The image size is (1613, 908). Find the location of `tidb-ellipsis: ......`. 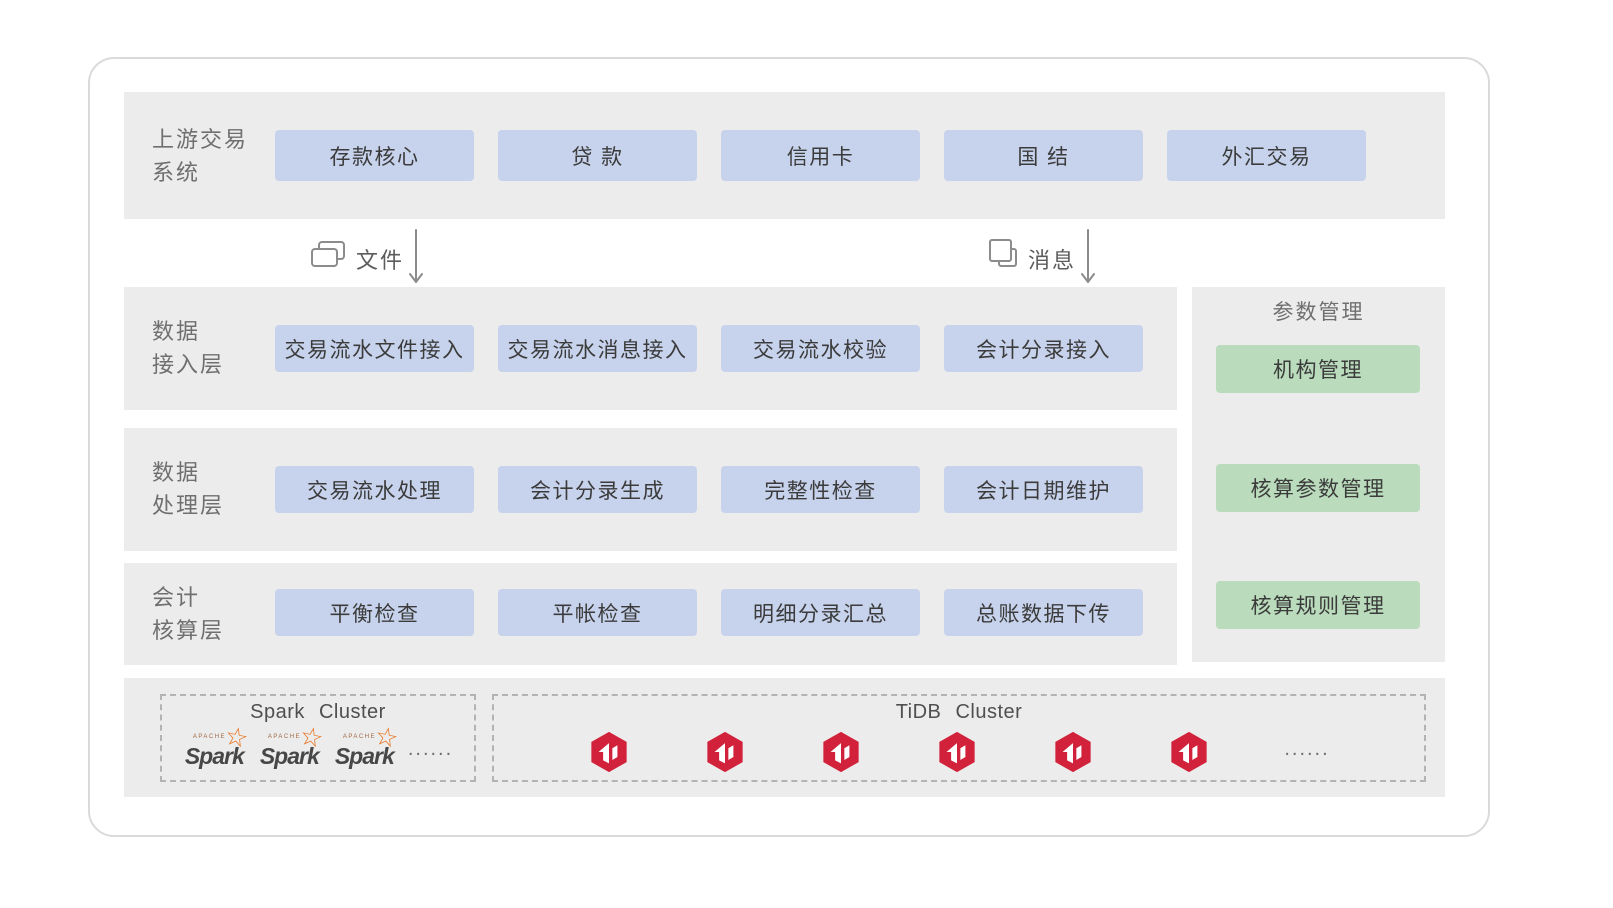

tidb-ellipsis: ...... is located at coordinates (1307, 749).